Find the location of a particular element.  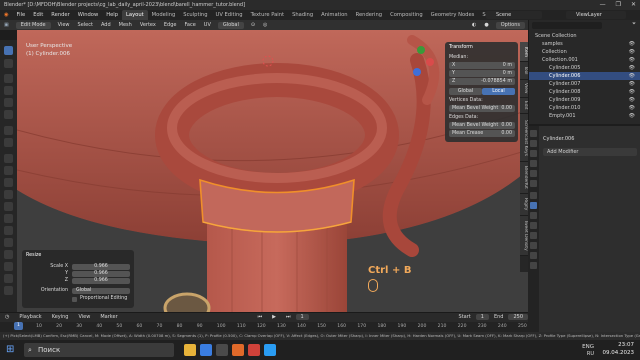

world-properties-icon is located at coordinates (533, 183).